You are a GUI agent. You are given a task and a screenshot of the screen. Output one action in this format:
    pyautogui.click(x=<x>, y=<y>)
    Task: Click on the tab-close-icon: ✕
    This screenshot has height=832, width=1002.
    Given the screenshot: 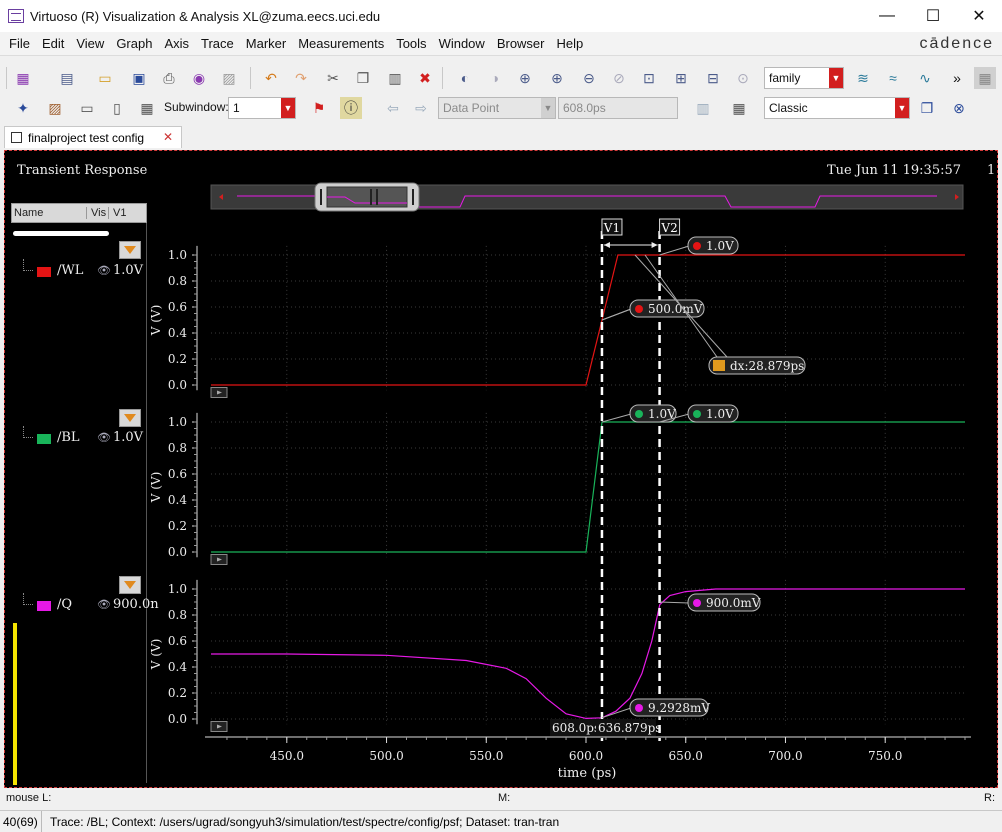 What is the action you would take?
    pyautogui.click(x=168, y=137)
    